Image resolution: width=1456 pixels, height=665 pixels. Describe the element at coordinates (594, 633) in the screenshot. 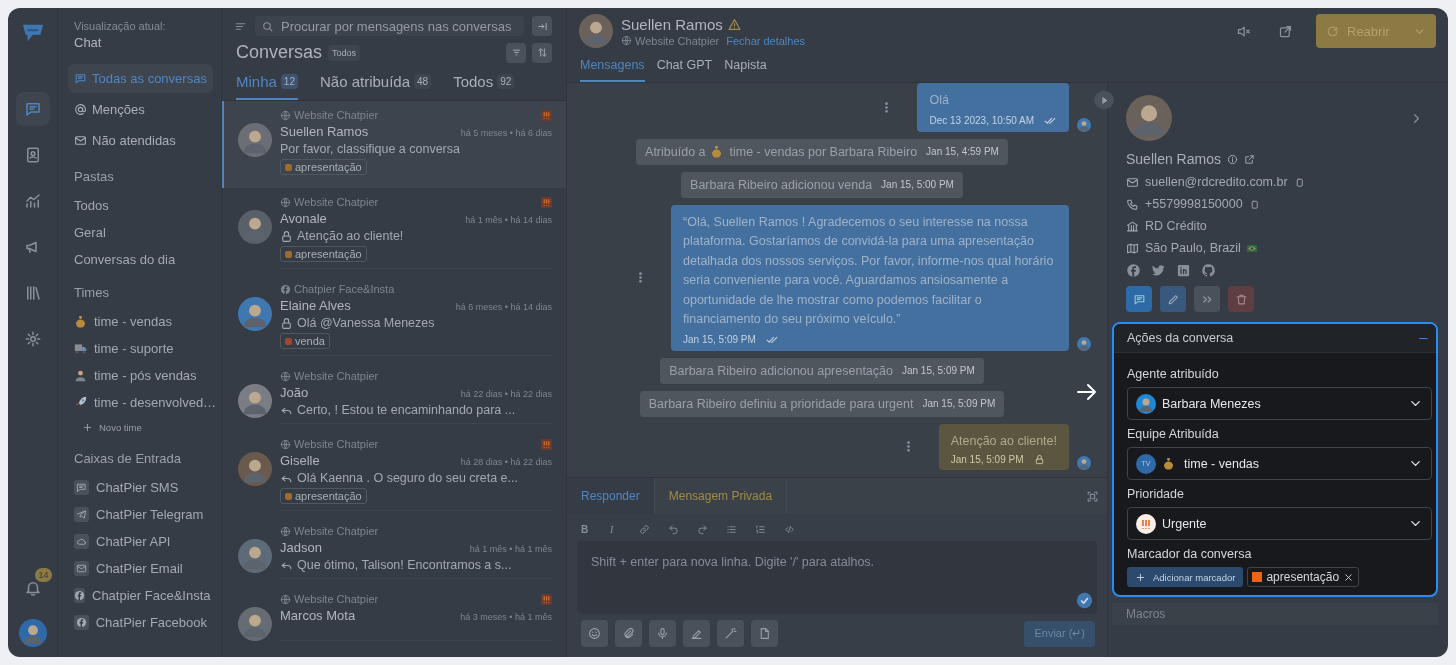

I see `emoji-button` at that location.